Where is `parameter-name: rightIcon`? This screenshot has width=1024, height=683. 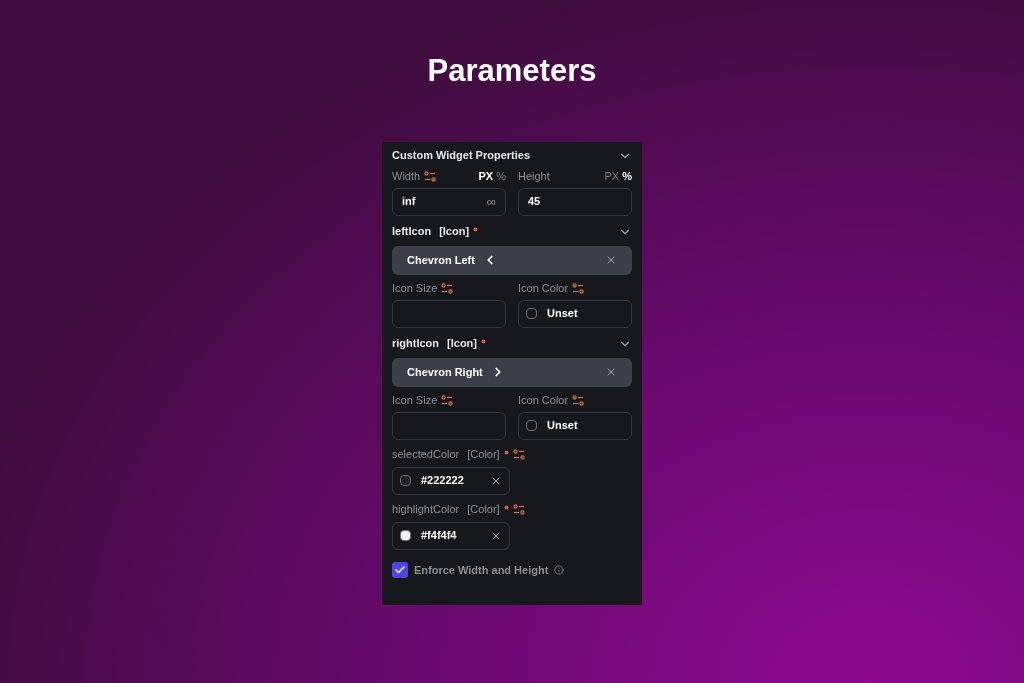 parameter-name: rightIcon is located at coordinates (416, 344).